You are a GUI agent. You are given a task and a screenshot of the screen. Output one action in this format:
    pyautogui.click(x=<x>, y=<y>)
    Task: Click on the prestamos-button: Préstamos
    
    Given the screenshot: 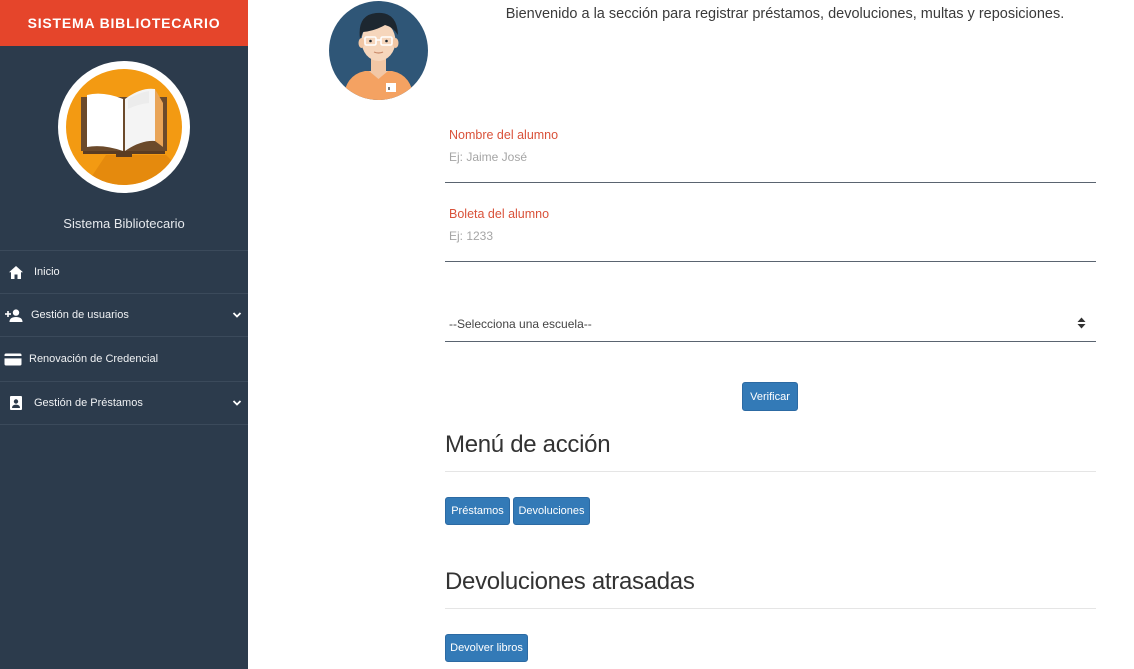 What is the action you would take?
    pyautogui.click(x=477, y=511)
    